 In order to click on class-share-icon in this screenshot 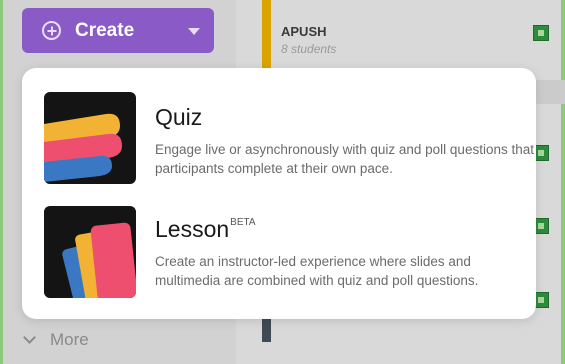, I will do `click(541, 33)`.